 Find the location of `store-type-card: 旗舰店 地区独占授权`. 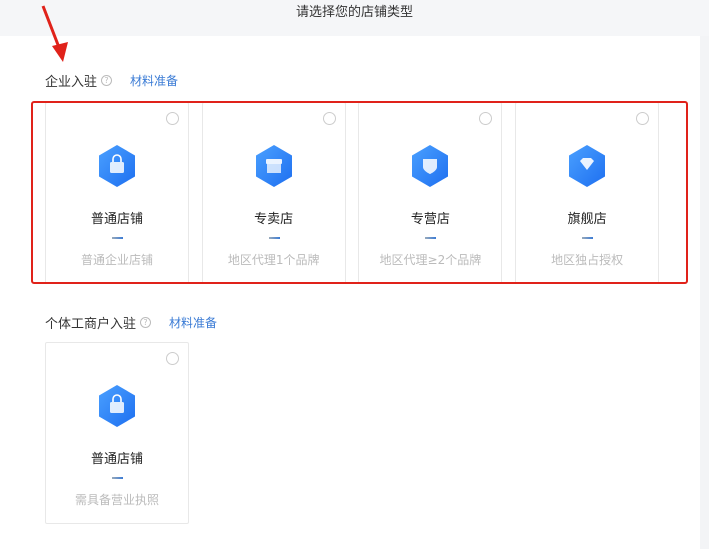

store-type-card: 旗舰店 地区独占授权 is located at coordinates (587, 193).